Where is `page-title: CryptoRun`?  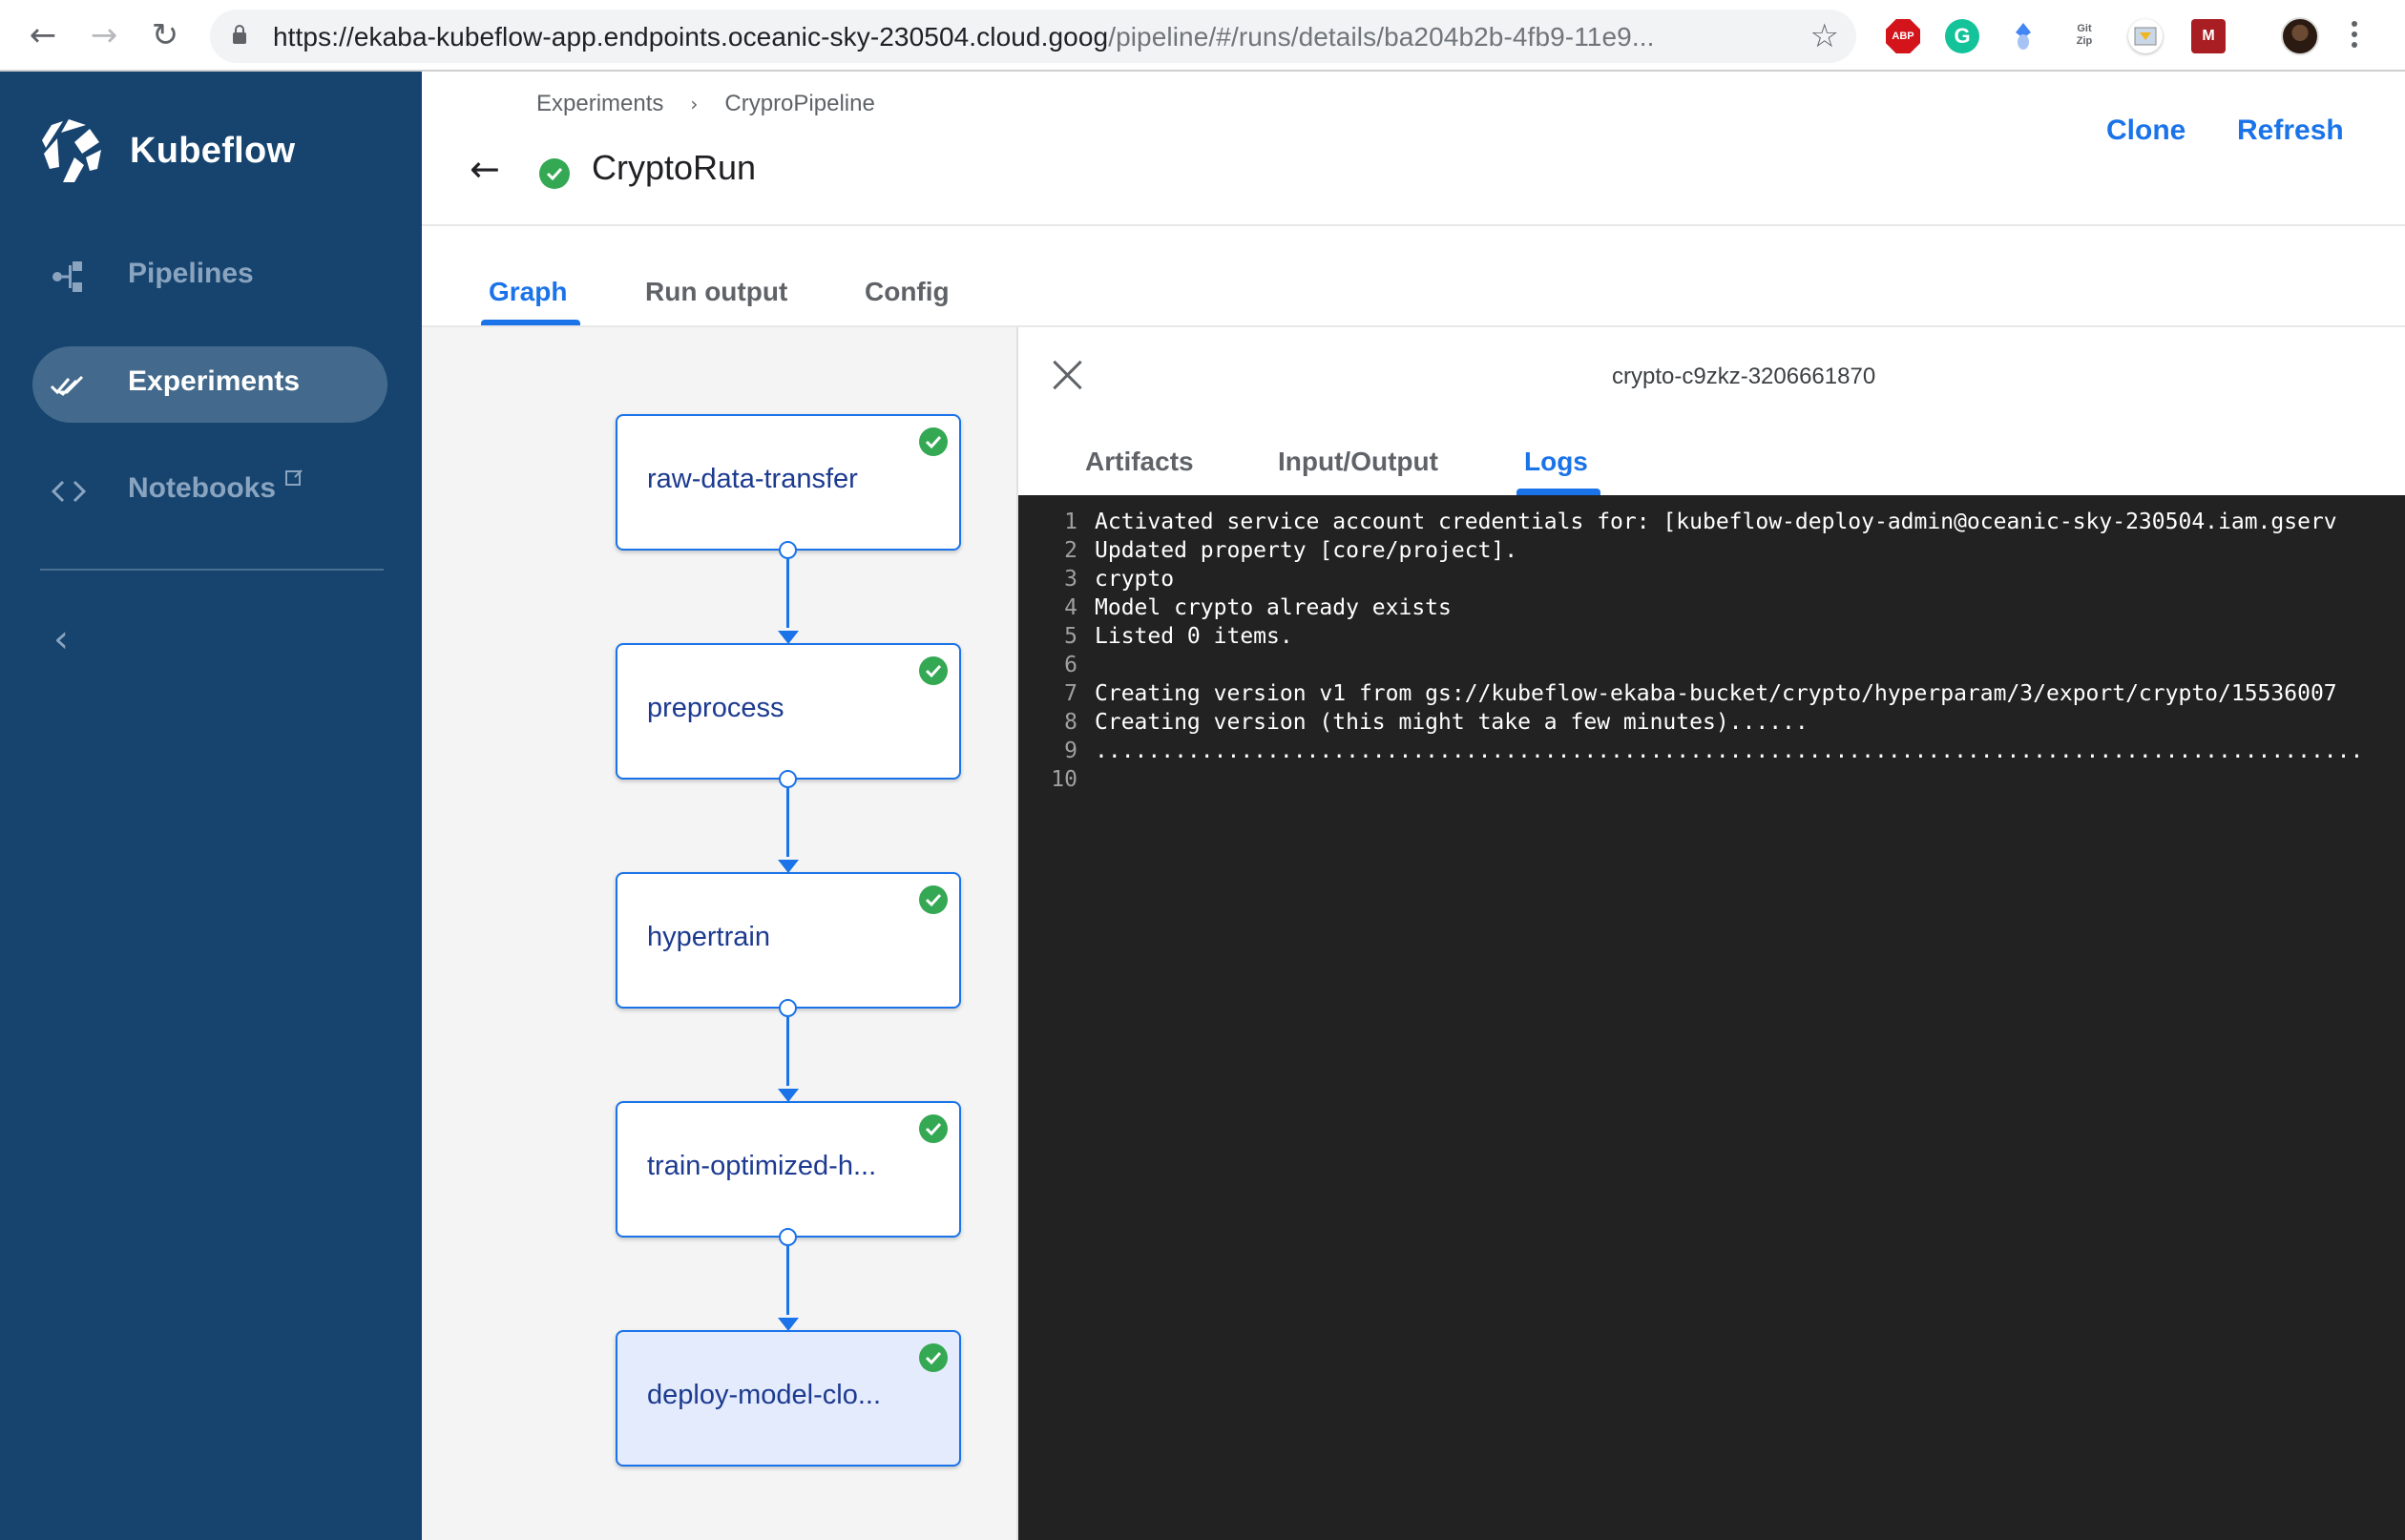
page-title: CryptoRun is located at coordinates (675, 167).